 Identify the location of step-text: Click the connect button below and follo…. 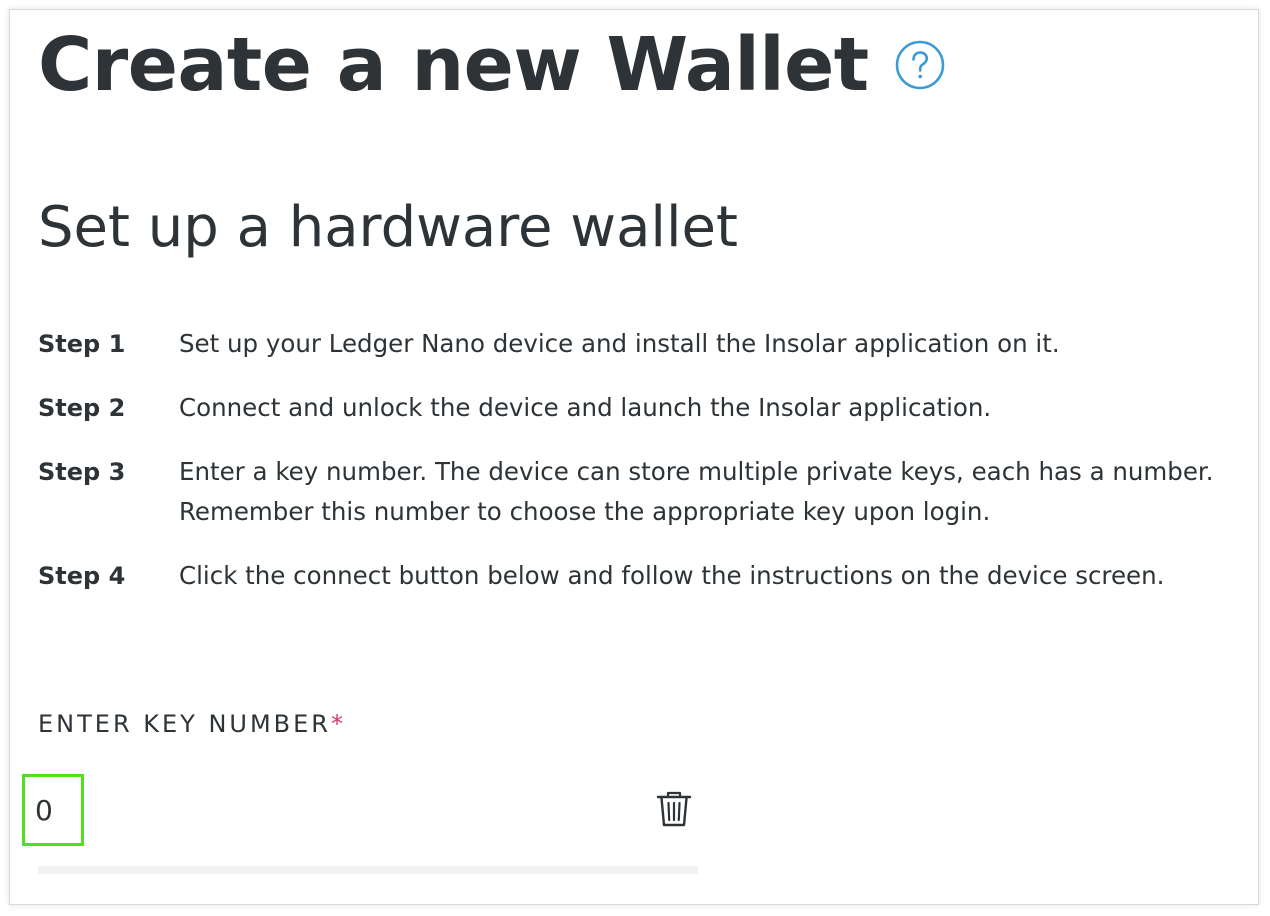
(672, 575).